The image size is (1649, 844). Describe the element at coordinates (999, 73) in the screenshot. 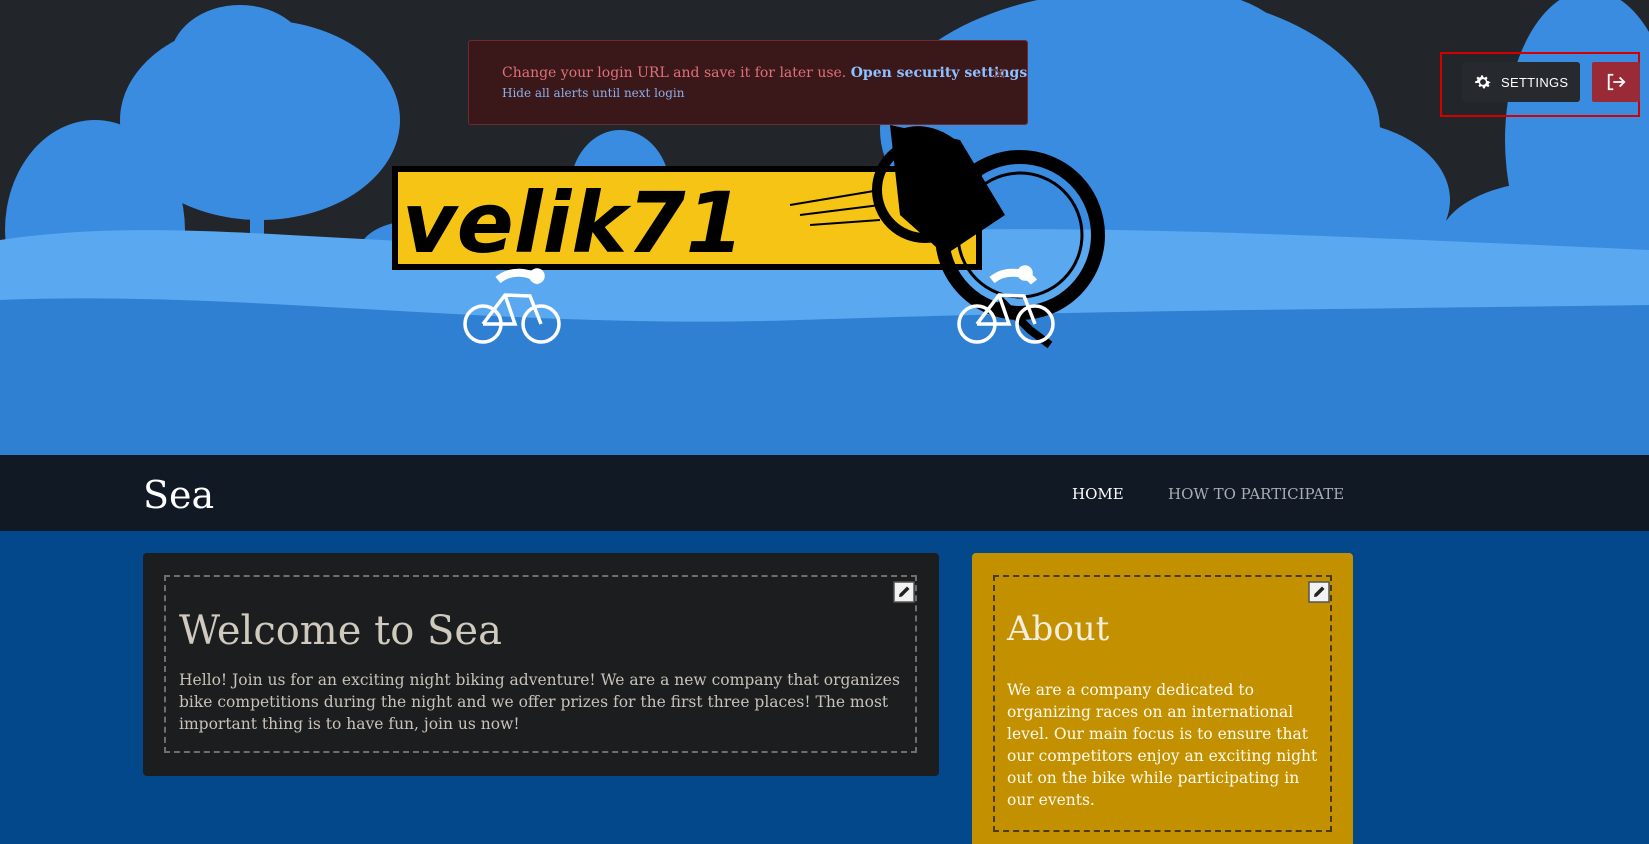

I see `alert-close-icon: ×` at that location.